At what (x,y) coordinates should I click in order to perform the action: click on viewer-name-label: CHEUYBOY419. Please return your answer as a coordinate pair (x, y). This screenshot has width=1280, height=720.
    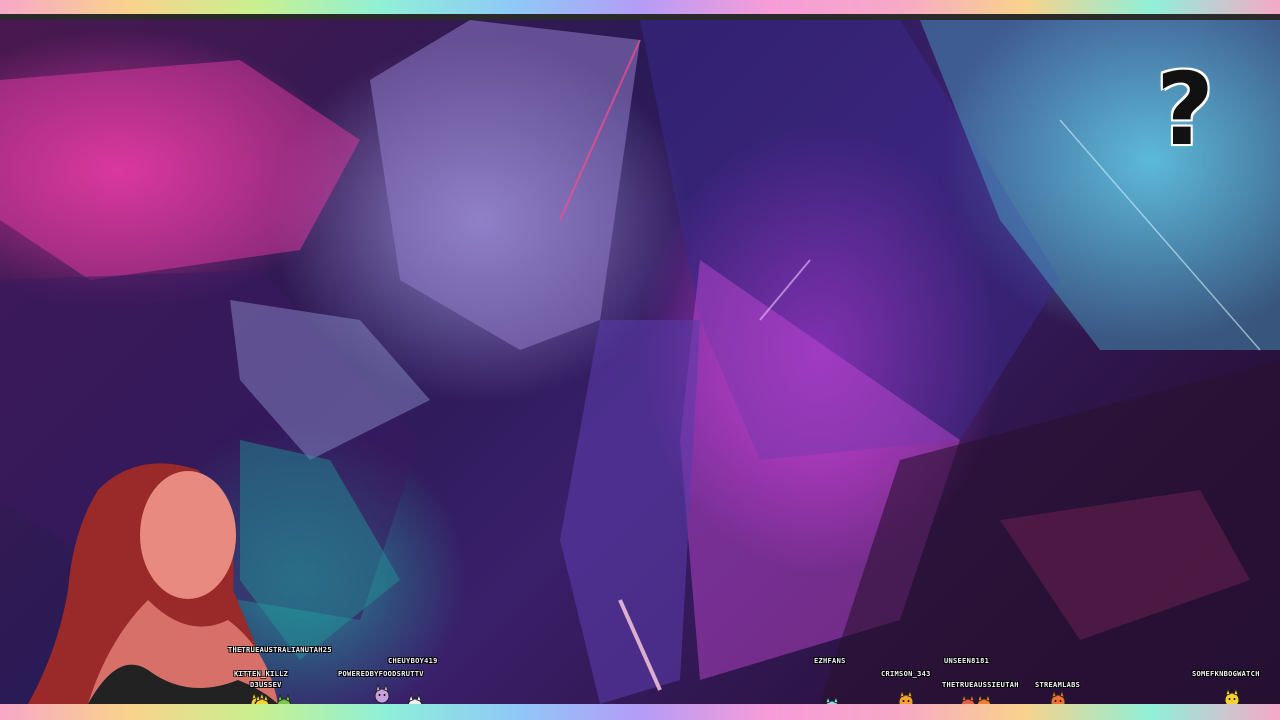
    Looking at the image, I should click on (413, 661).